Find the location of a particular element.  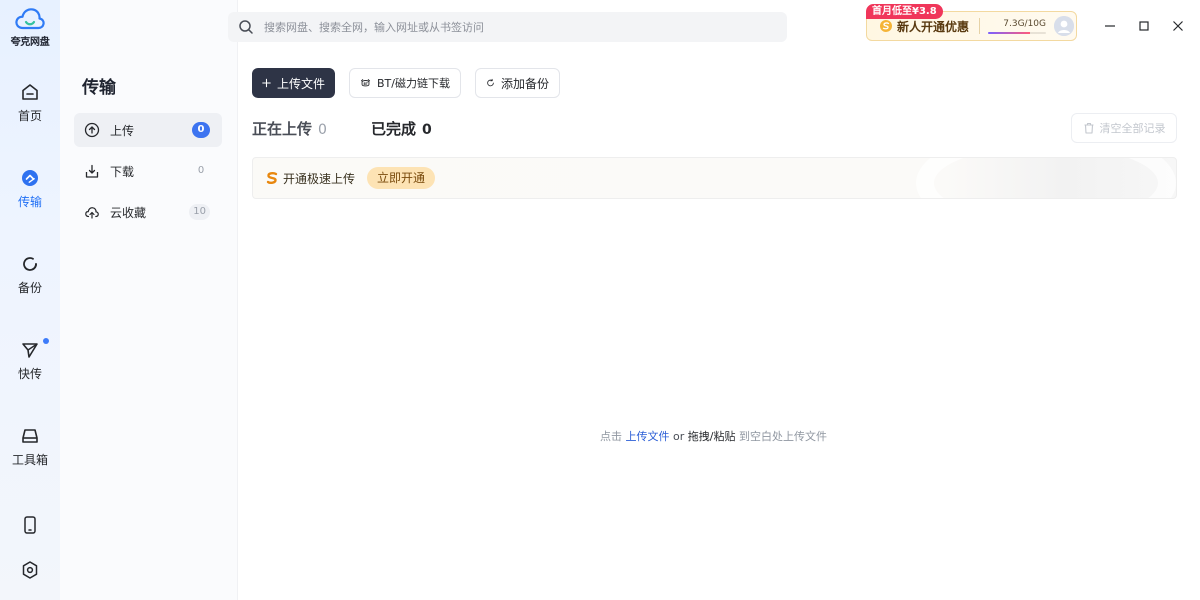

subnav-item-download: 下载 0 is located at coordinates (148, 171).